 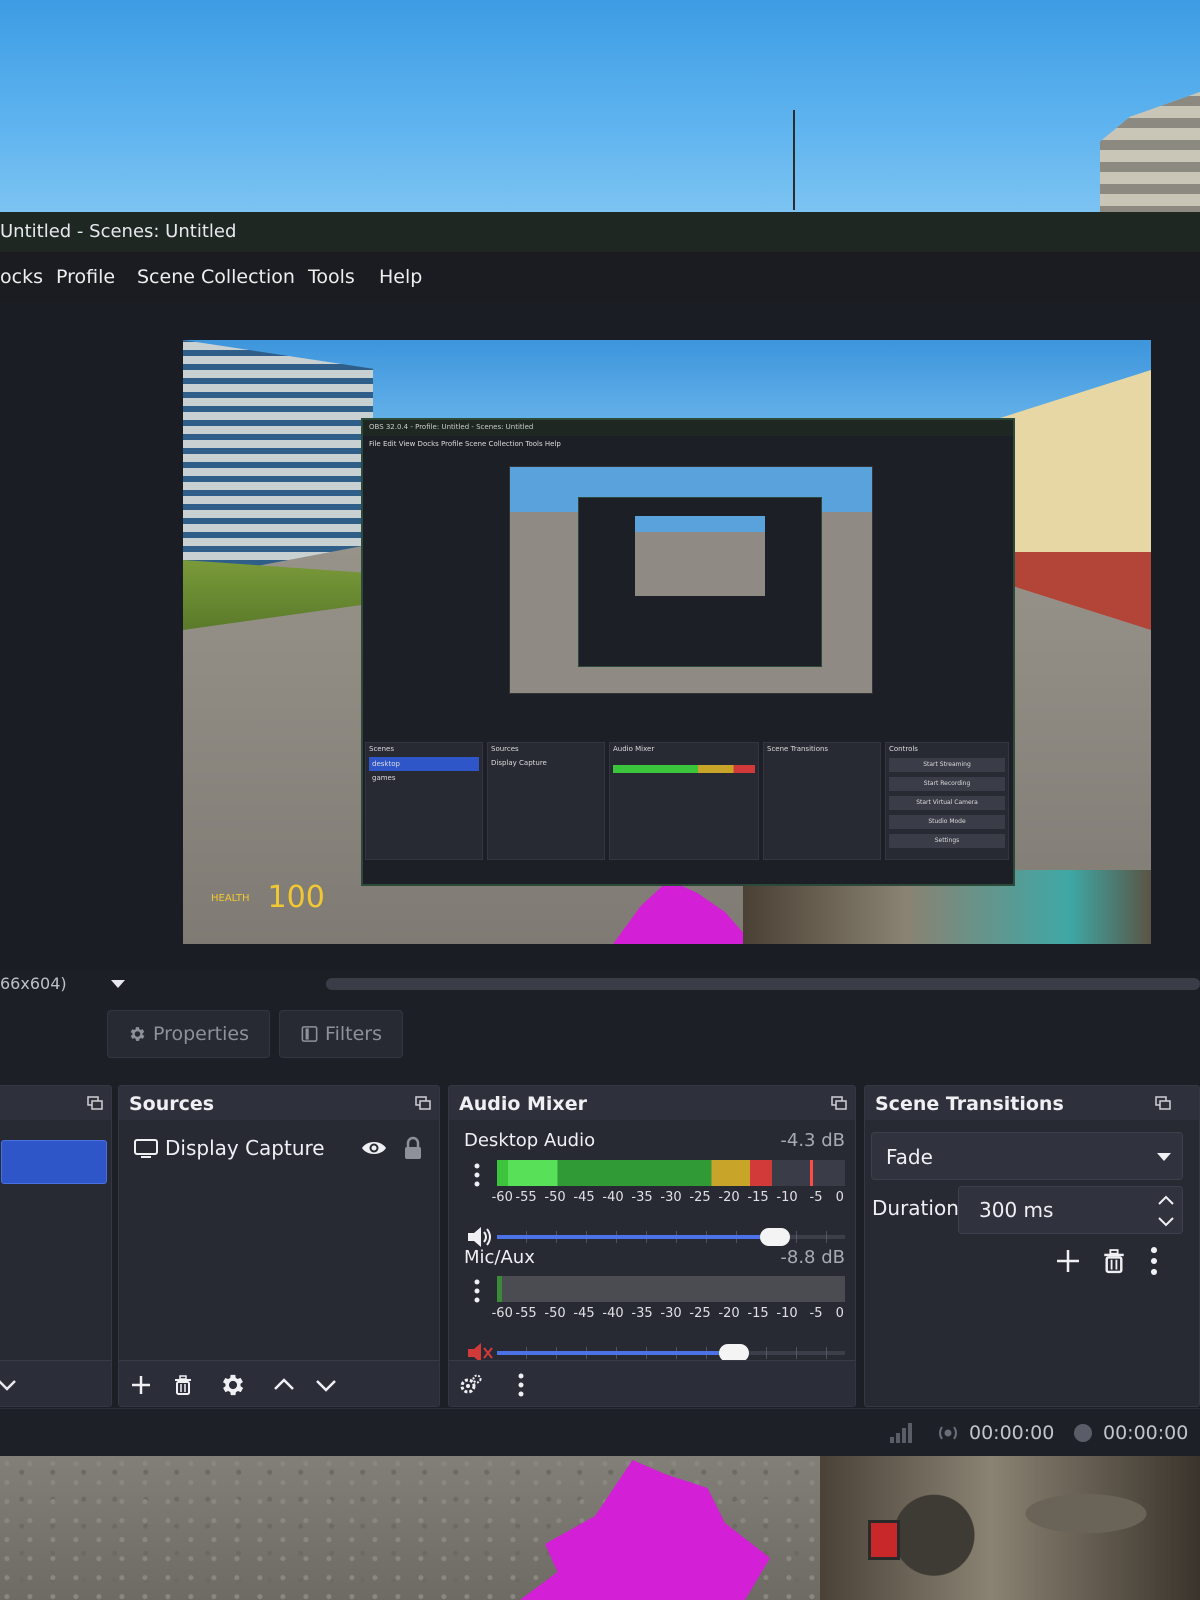 I want to click on stream-time: 00:00:00, so click(x=1012, y=1433).